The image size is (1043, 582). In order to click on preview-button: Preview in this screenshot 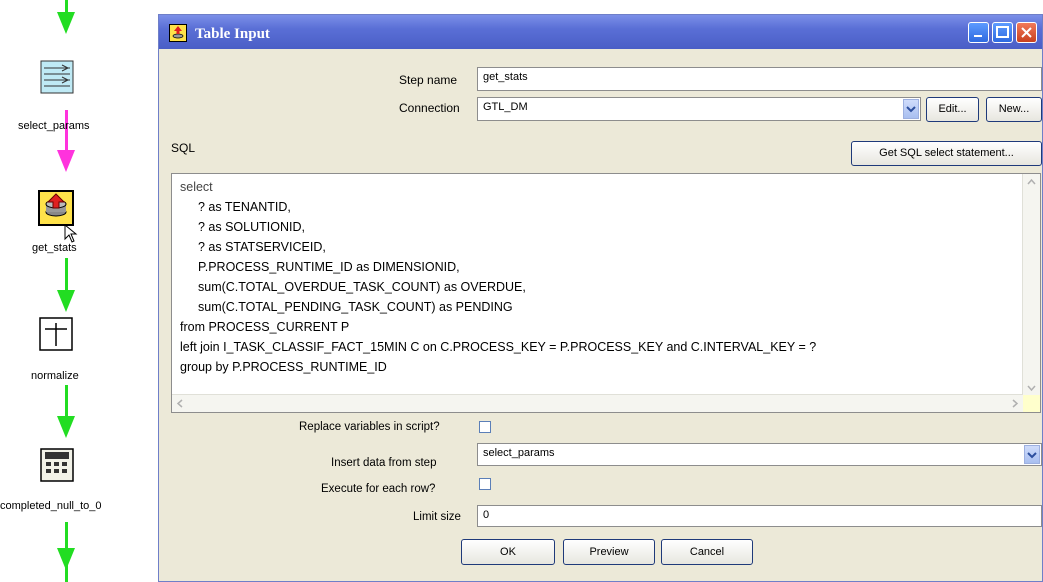, I will do `click(609, 552)`.